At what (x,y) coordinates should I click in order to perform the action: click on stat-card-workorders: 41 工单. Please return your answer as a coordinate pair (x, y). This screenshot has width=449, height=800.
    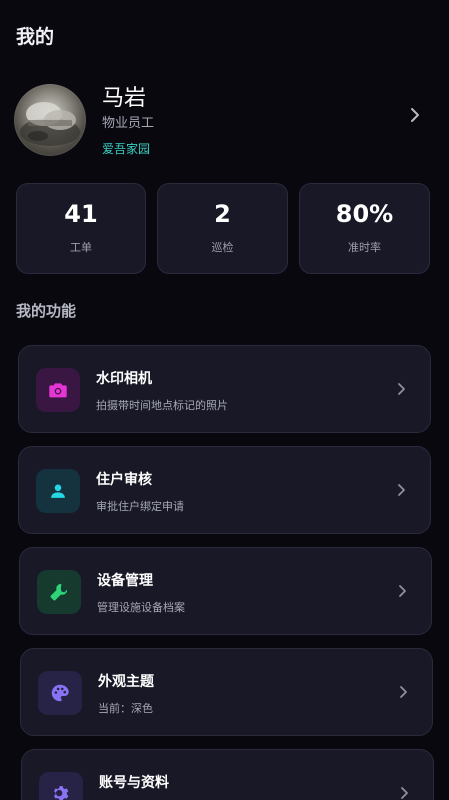
    Looking at the image, I should click on (81, 228).